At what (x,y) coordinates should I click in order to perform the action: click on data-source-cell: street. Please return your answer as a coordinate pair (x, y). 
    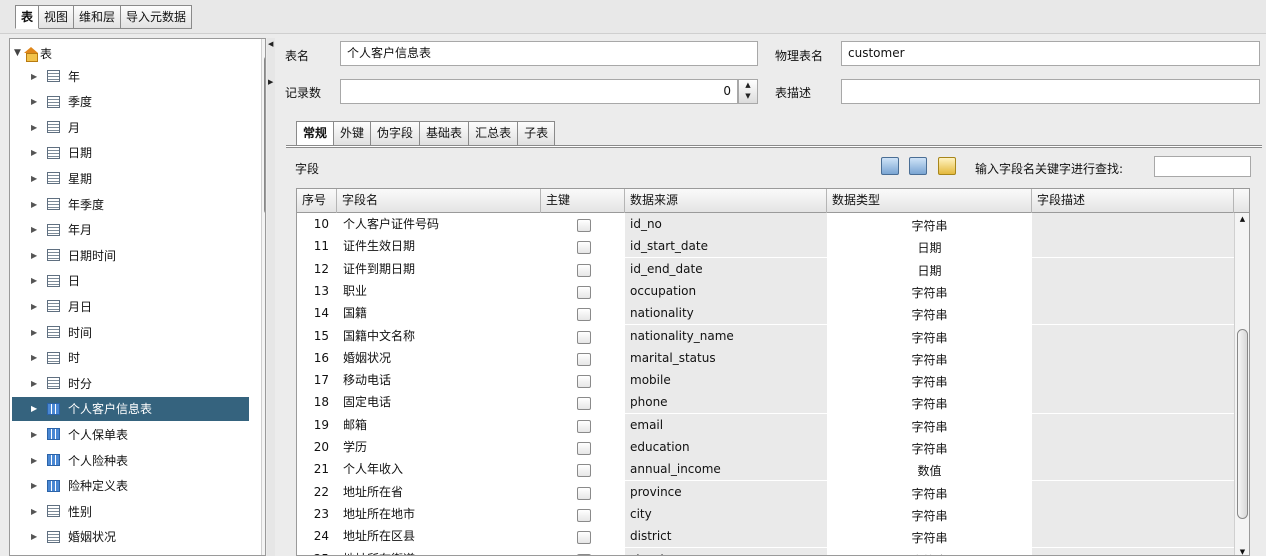
    Looking at the image, I should click on (726, 551).